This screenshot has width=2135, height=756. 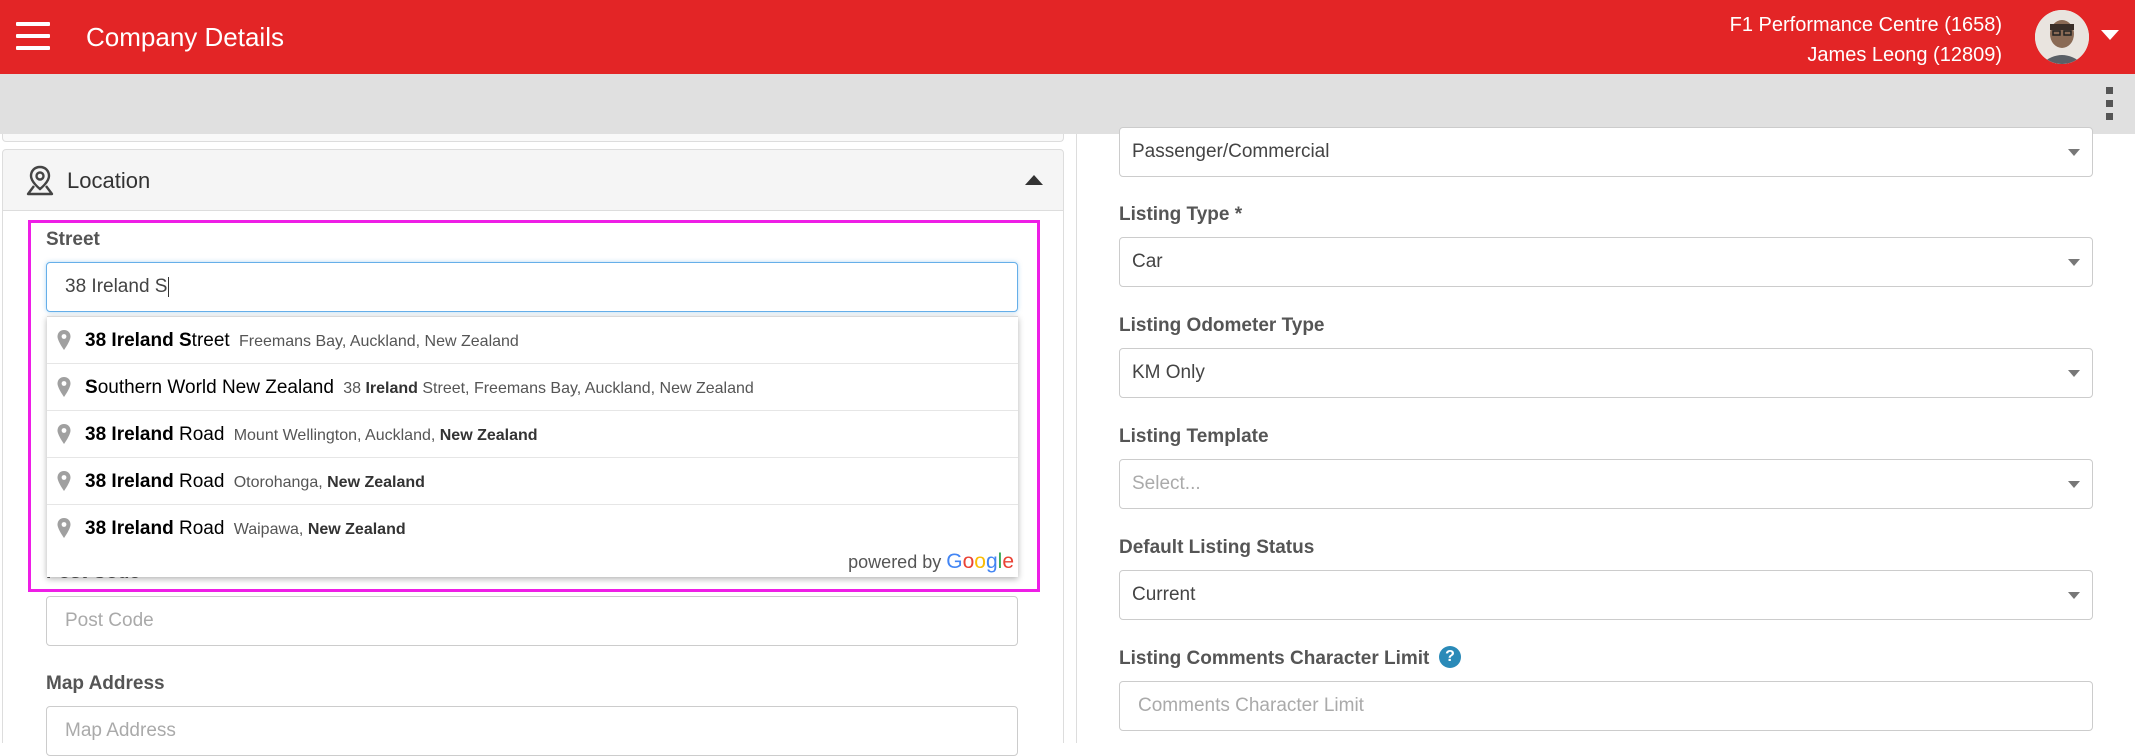 What do you see at coordinates (1274, 658) in the screenshot?
I see `comments-limit-label: Listing Comments Character Limit` at bounding box center [1274, 658].